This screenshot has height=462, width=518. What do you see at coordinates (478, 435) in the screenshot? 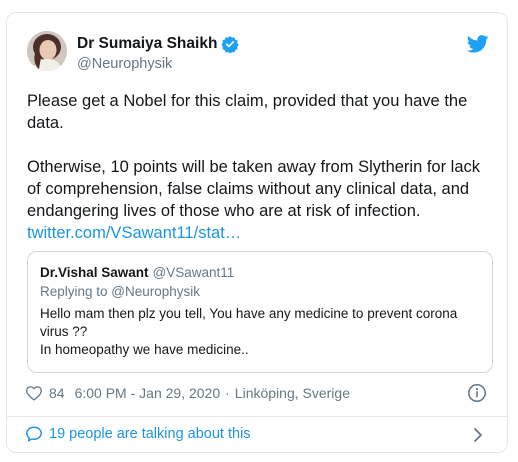
I see `chevron-right-icon` at bounding box center [478, 435].